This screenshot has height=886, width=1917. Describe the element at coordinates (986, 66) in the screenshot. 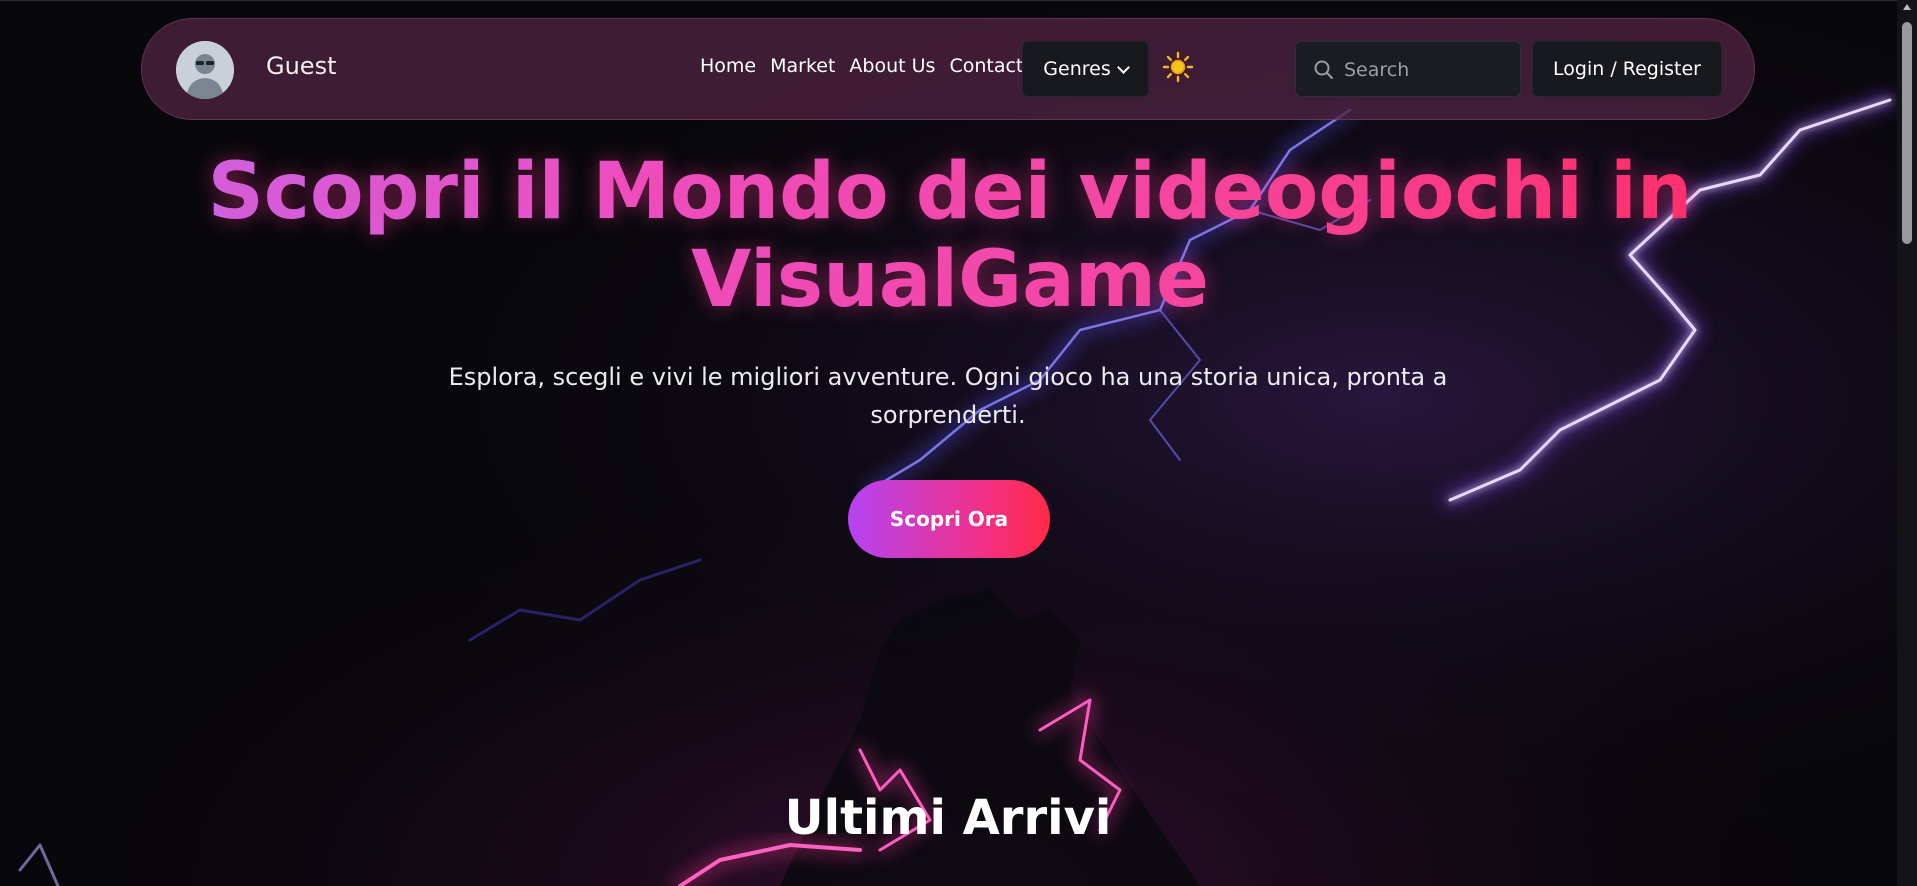

I see `nav-link-contact: Contact` at that location.